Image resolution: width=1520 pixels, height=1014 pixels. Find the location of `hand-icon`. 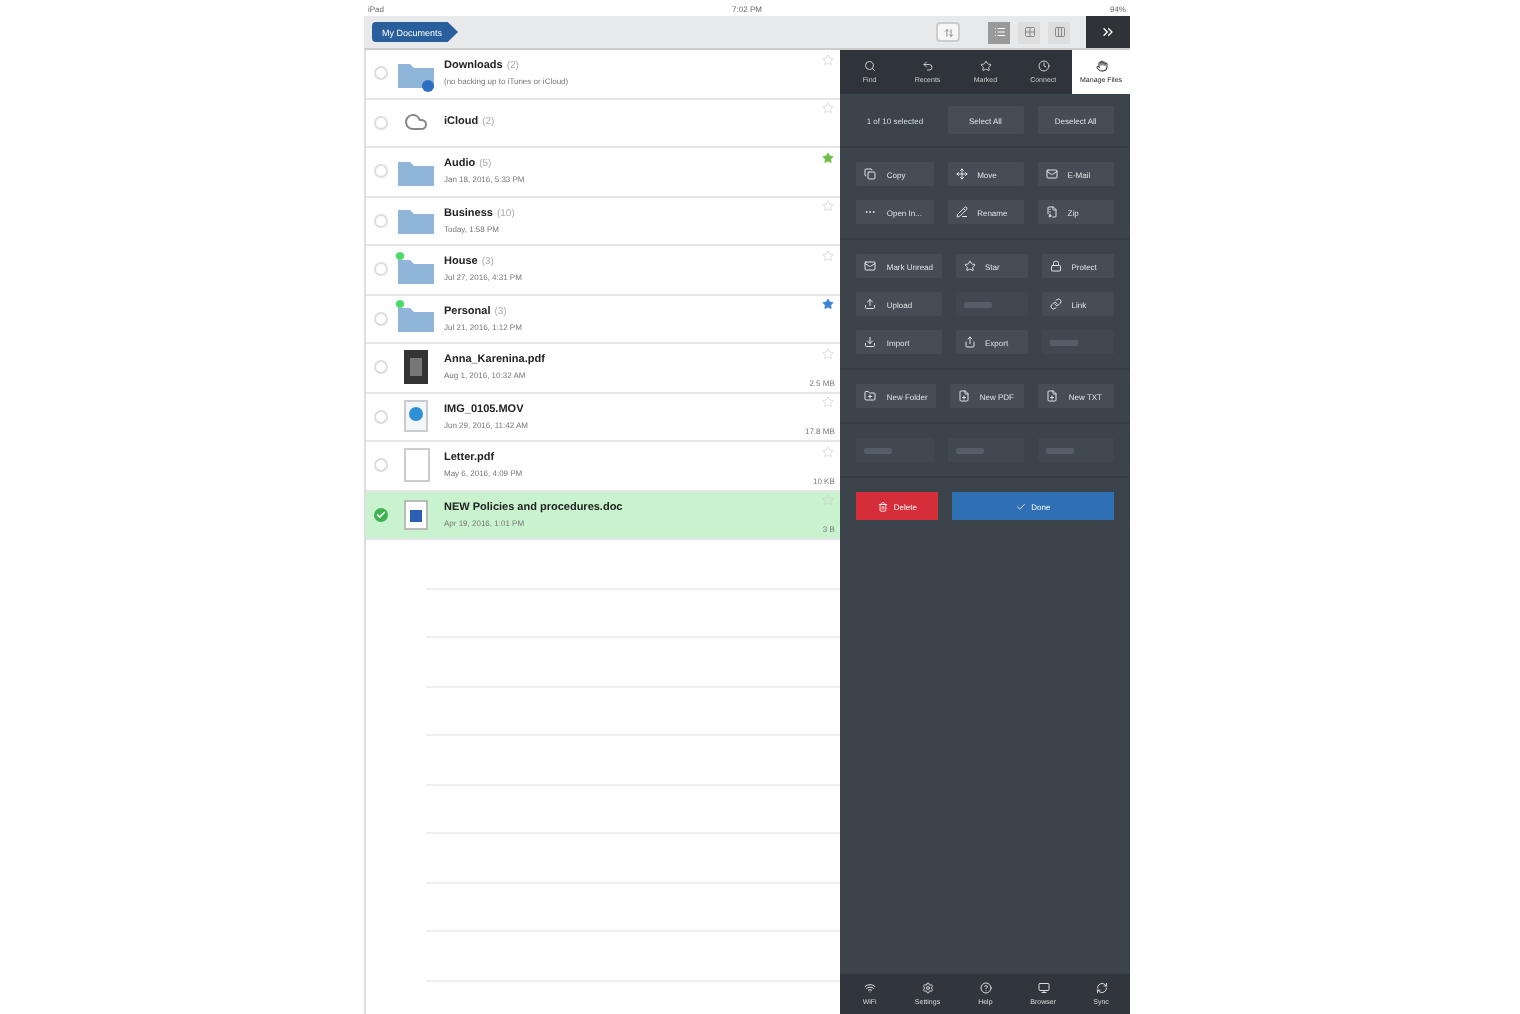

hand-icon is located at coordinates (1101, 66).